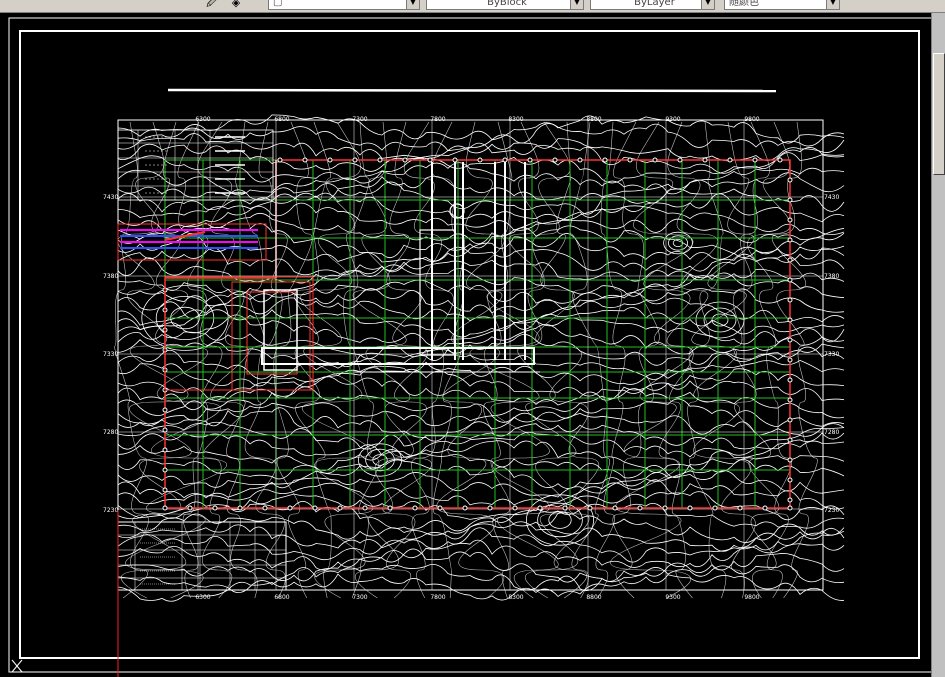 The image size is (945, 677). What do you see at coordinates (515, 119) in the screenshot?
I see `top-axis-label: 8300` at bounding box center [515, 119].